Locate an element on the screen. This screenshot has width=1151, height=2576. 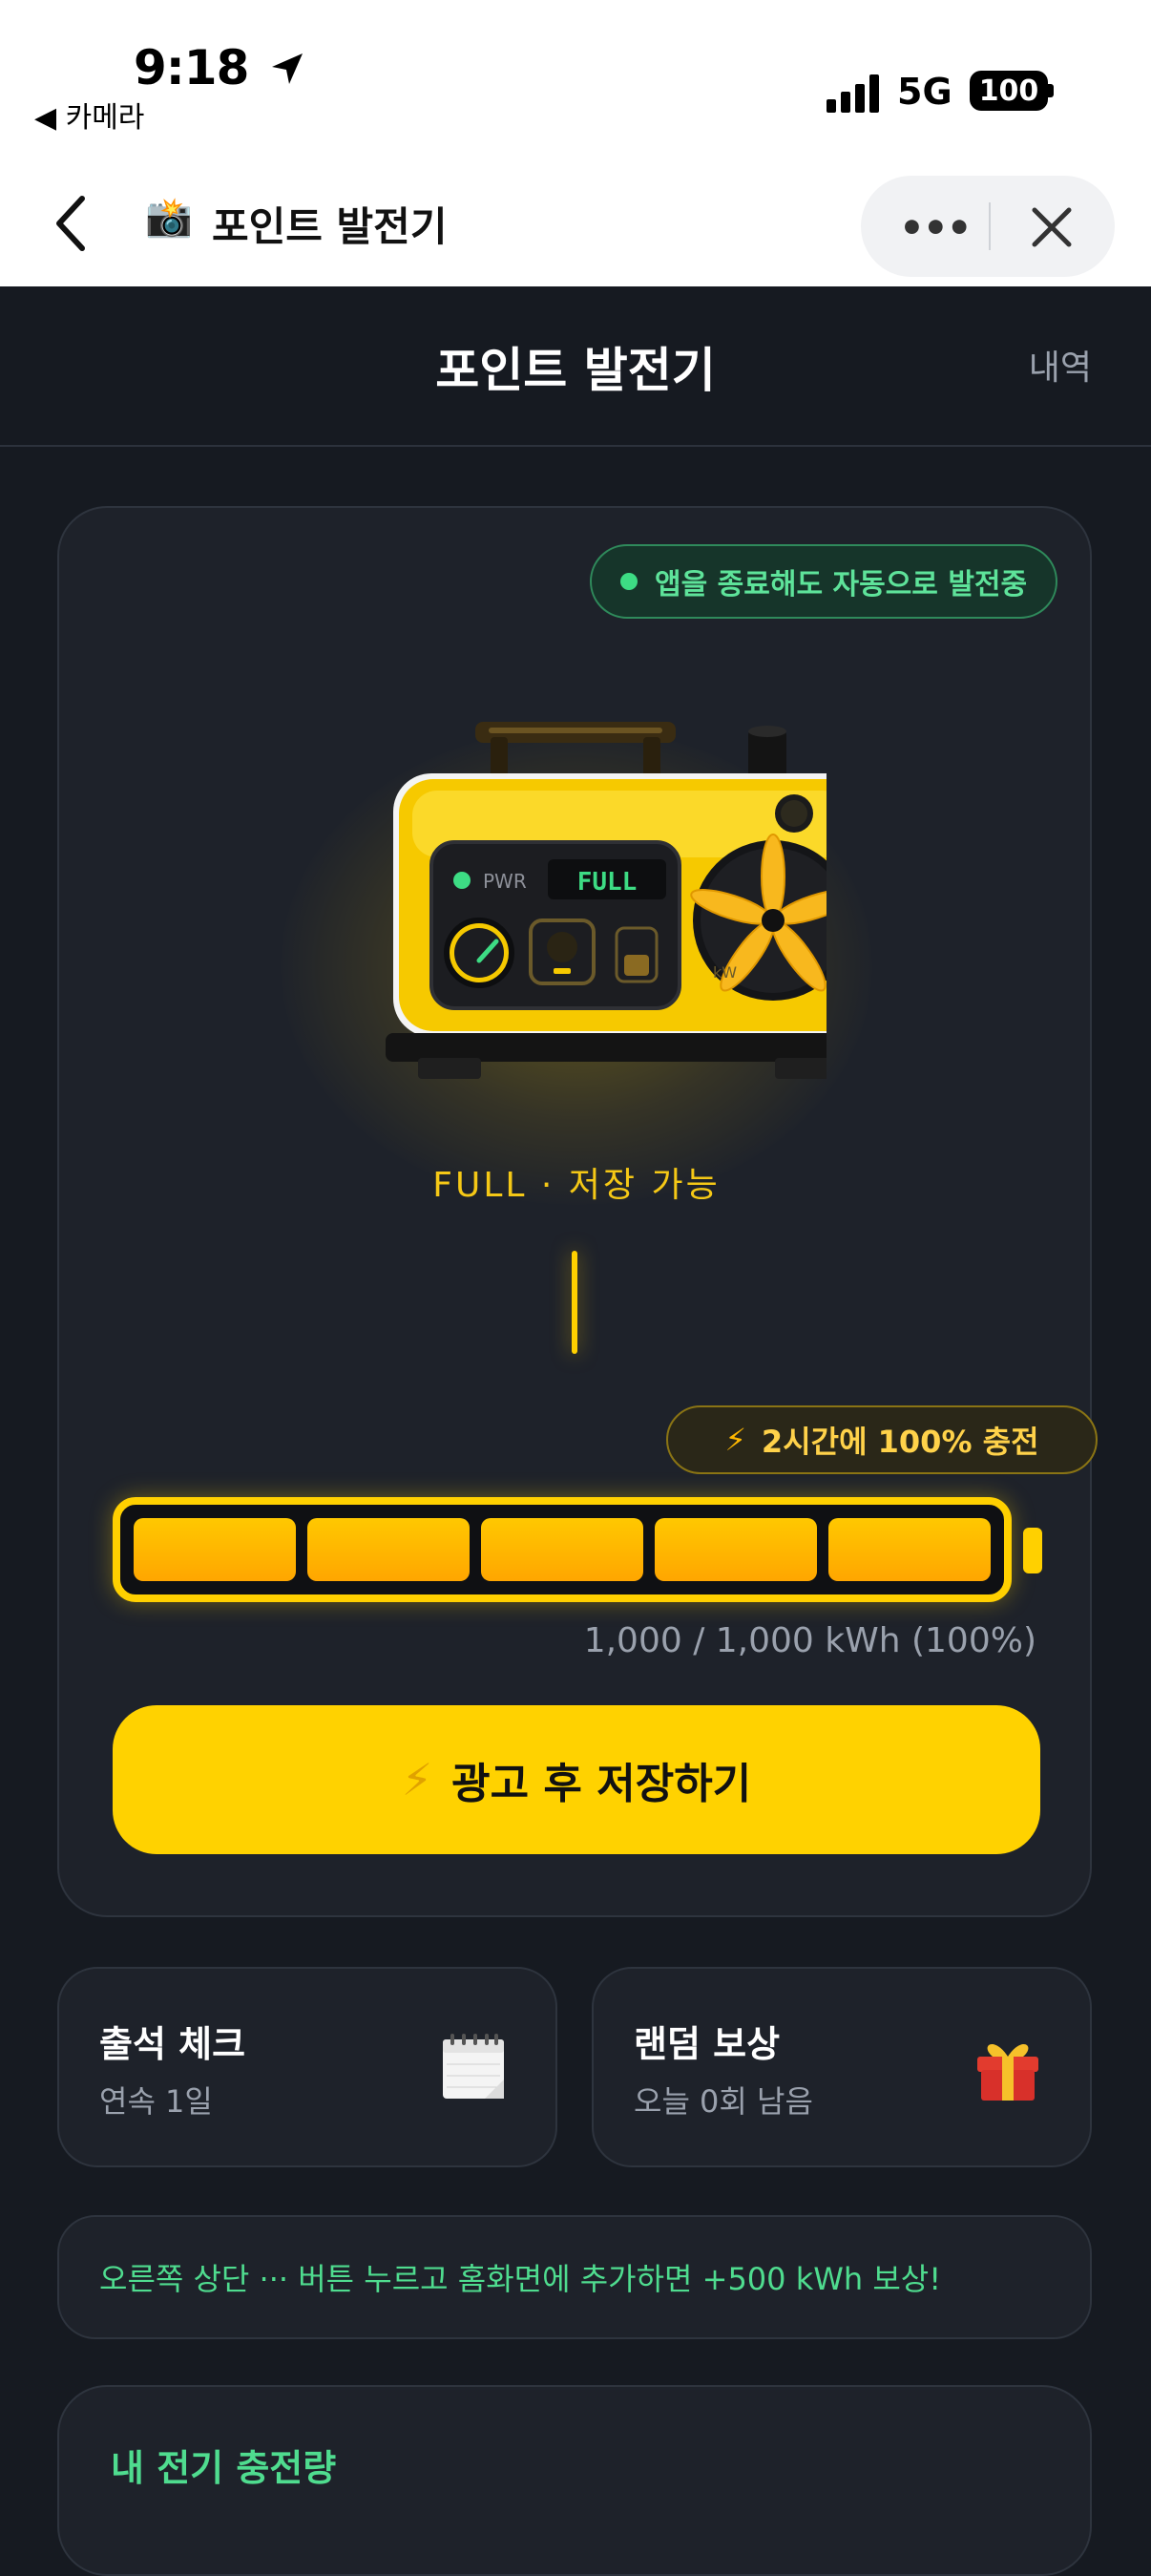
attendance-card: 출석 체크 연속 1일 is located at coordinates (307, 2067).